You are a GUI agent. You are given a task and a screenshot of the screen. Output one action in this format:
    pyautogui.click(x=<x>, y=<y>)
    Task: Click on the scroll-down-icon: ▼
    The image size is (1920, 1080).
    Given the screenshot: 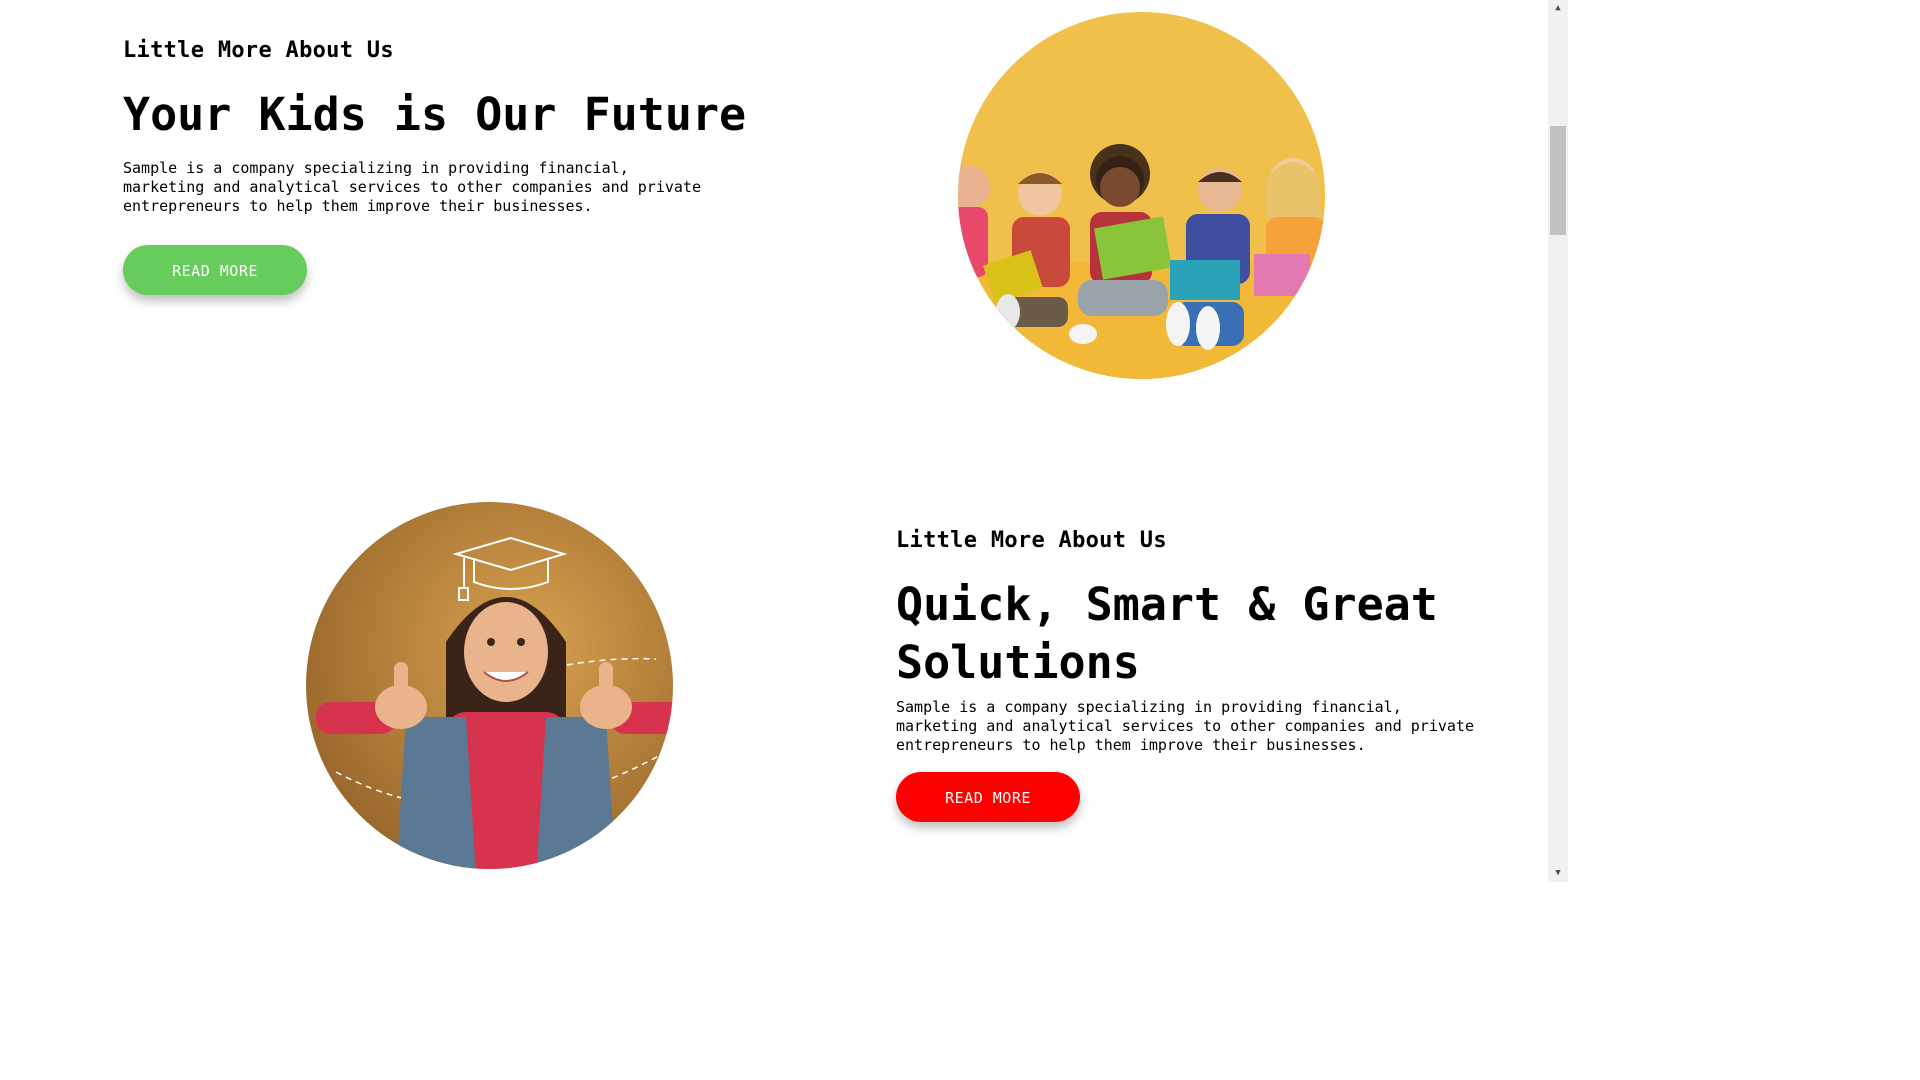 What is the action you would take?
    pyautogui.click(x=1558, y=873)
    